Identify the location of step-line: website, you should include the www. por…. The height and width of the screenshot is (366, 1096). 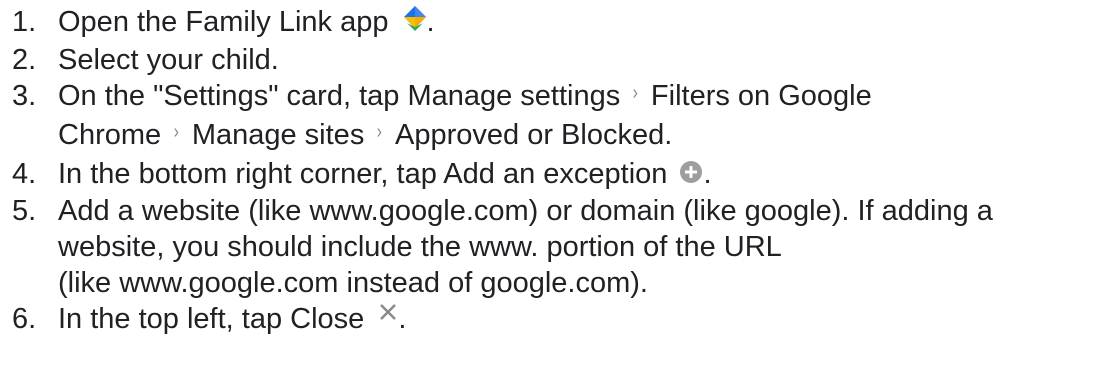
(420, 247).